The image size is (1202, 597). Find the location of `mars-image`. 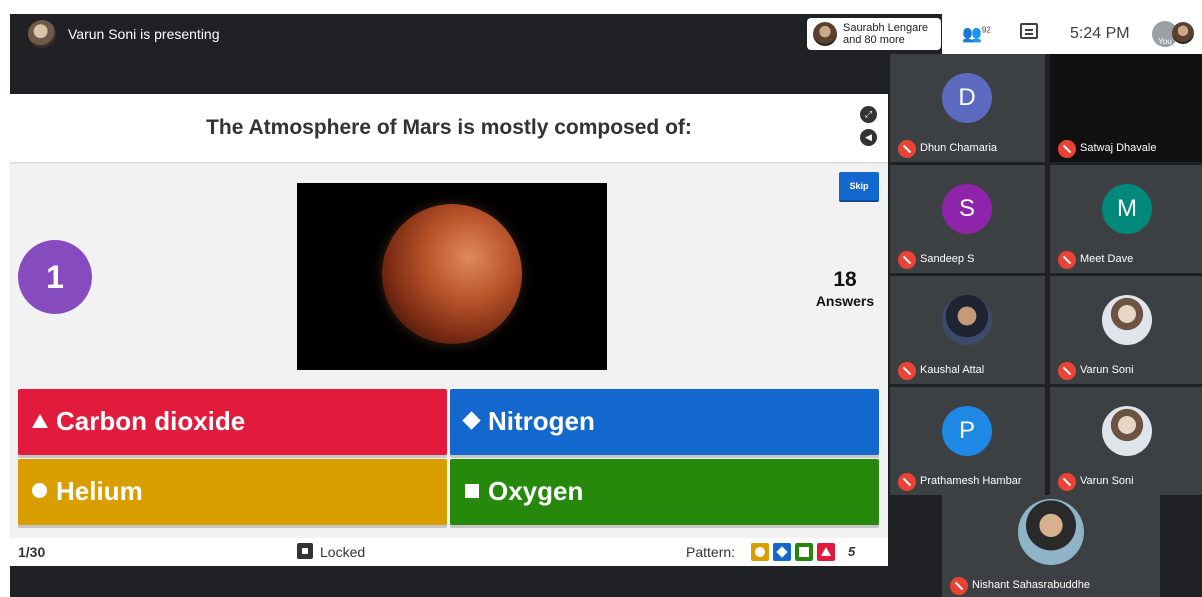

mars-image is located at coordinates (452, 276).